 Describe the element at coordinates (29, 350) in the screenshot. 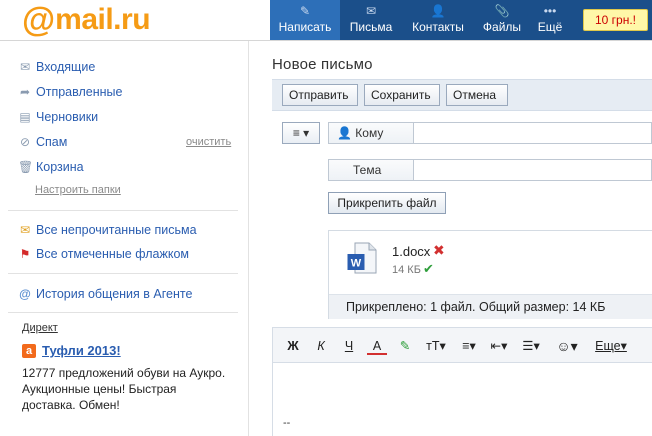

I see `auction-logo-icon: a` at that location.